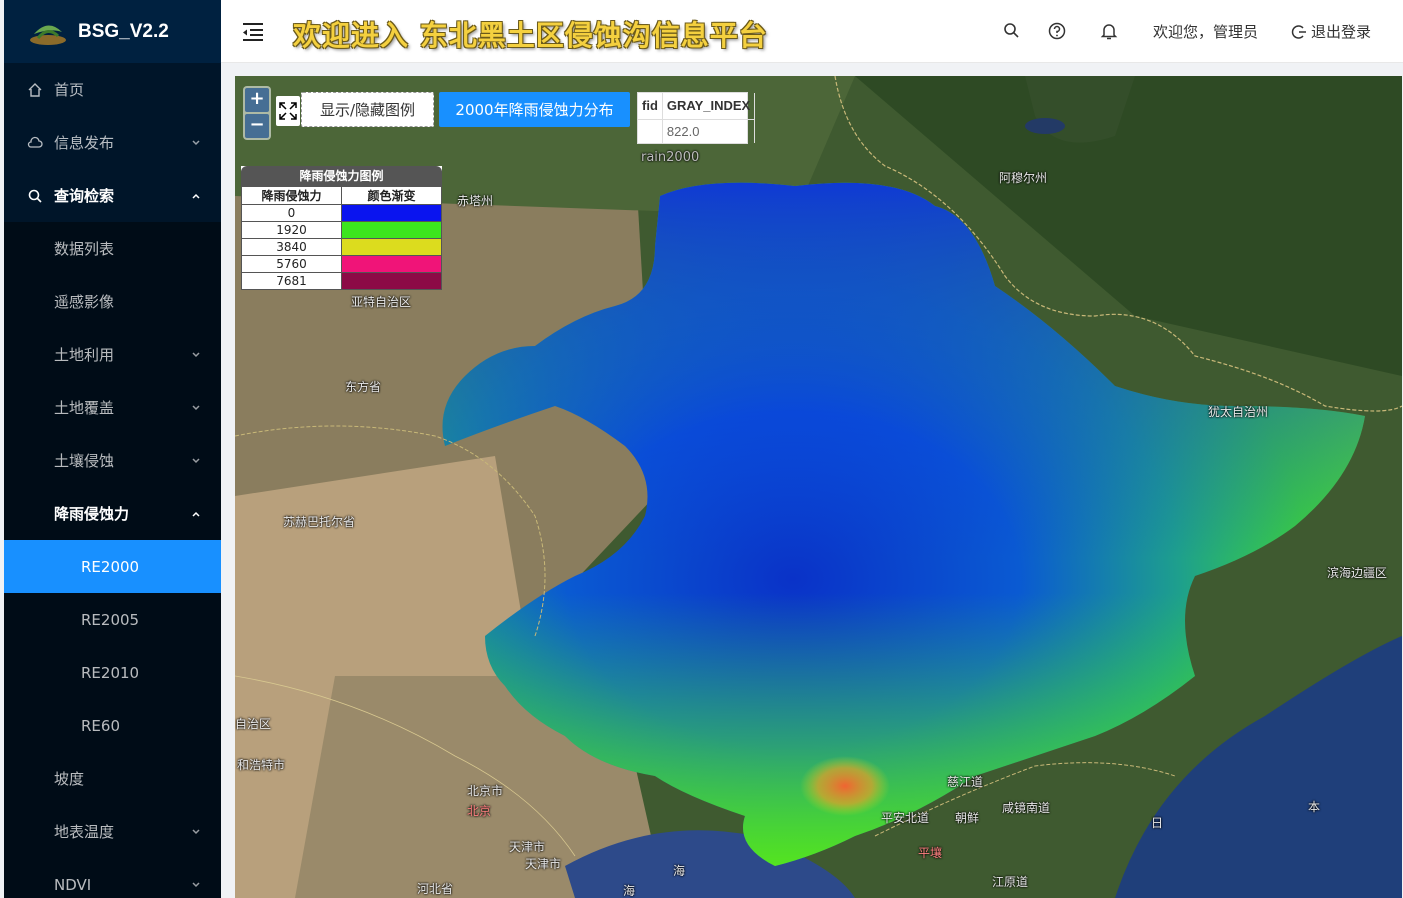  Describe the element at coordinates (1057, 31) in the screenshot. I see `help-icon` at that location.